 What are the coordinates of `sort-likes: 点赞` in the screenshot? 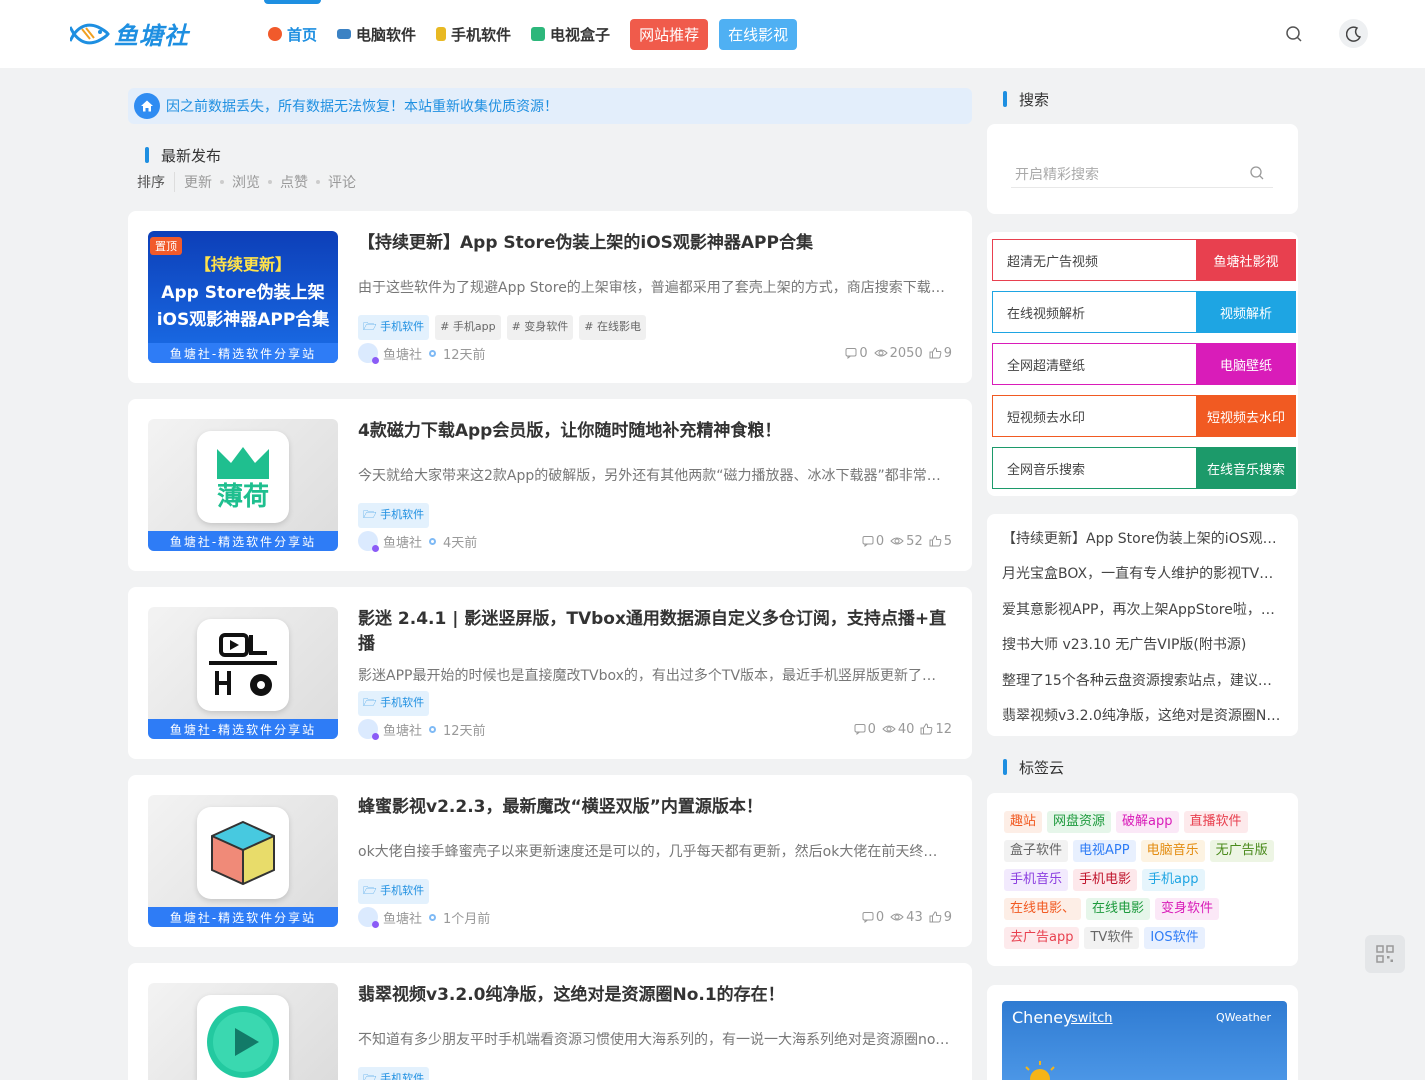 It's located at (294, 182).